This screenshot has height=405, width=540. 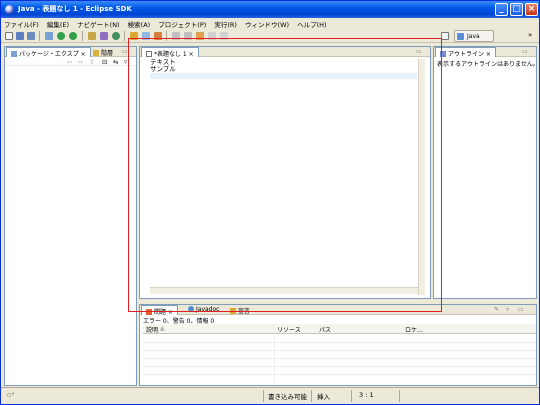 I want to click on search-icon, so click(x=146, y=36).